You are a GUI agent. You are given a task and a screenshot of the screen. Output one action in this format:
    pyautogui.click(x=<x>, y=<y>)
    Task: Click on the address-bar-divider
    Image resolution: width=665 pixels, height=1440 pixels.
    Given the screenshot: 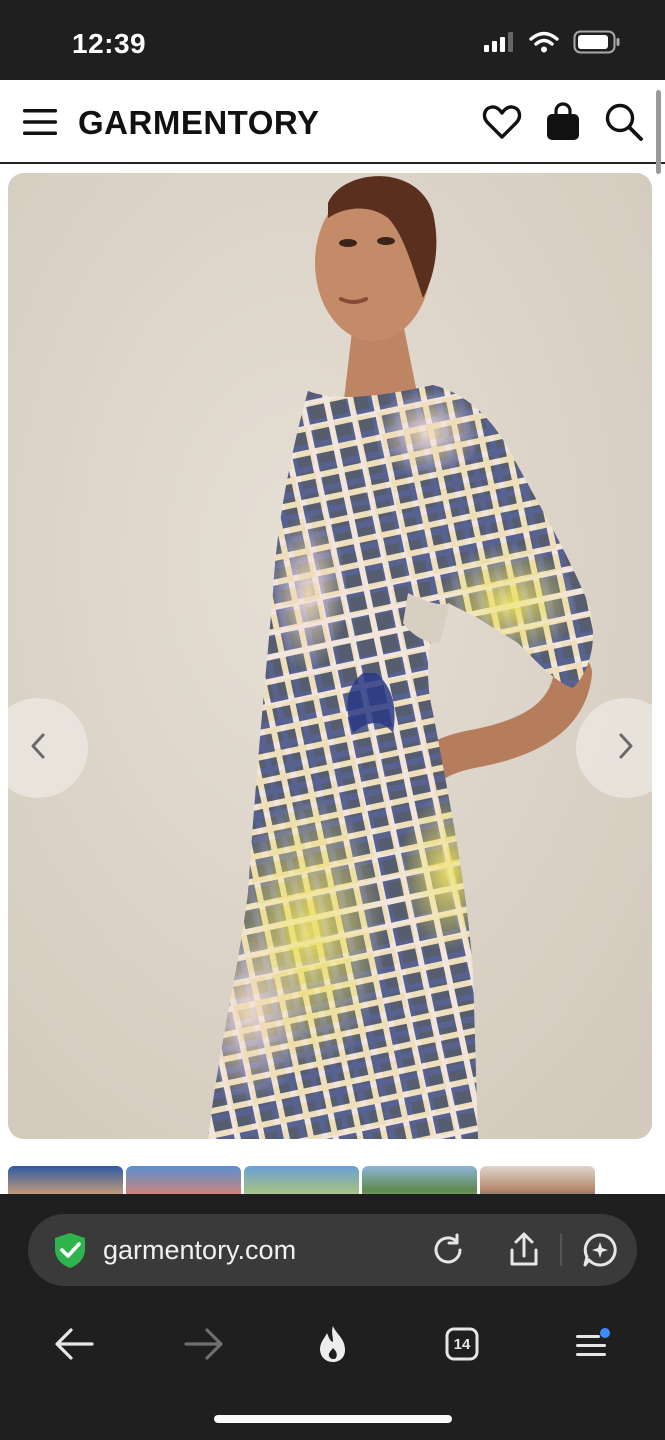 What is the action you would take?
    pyautogui.click(x=561, y=1250)
    